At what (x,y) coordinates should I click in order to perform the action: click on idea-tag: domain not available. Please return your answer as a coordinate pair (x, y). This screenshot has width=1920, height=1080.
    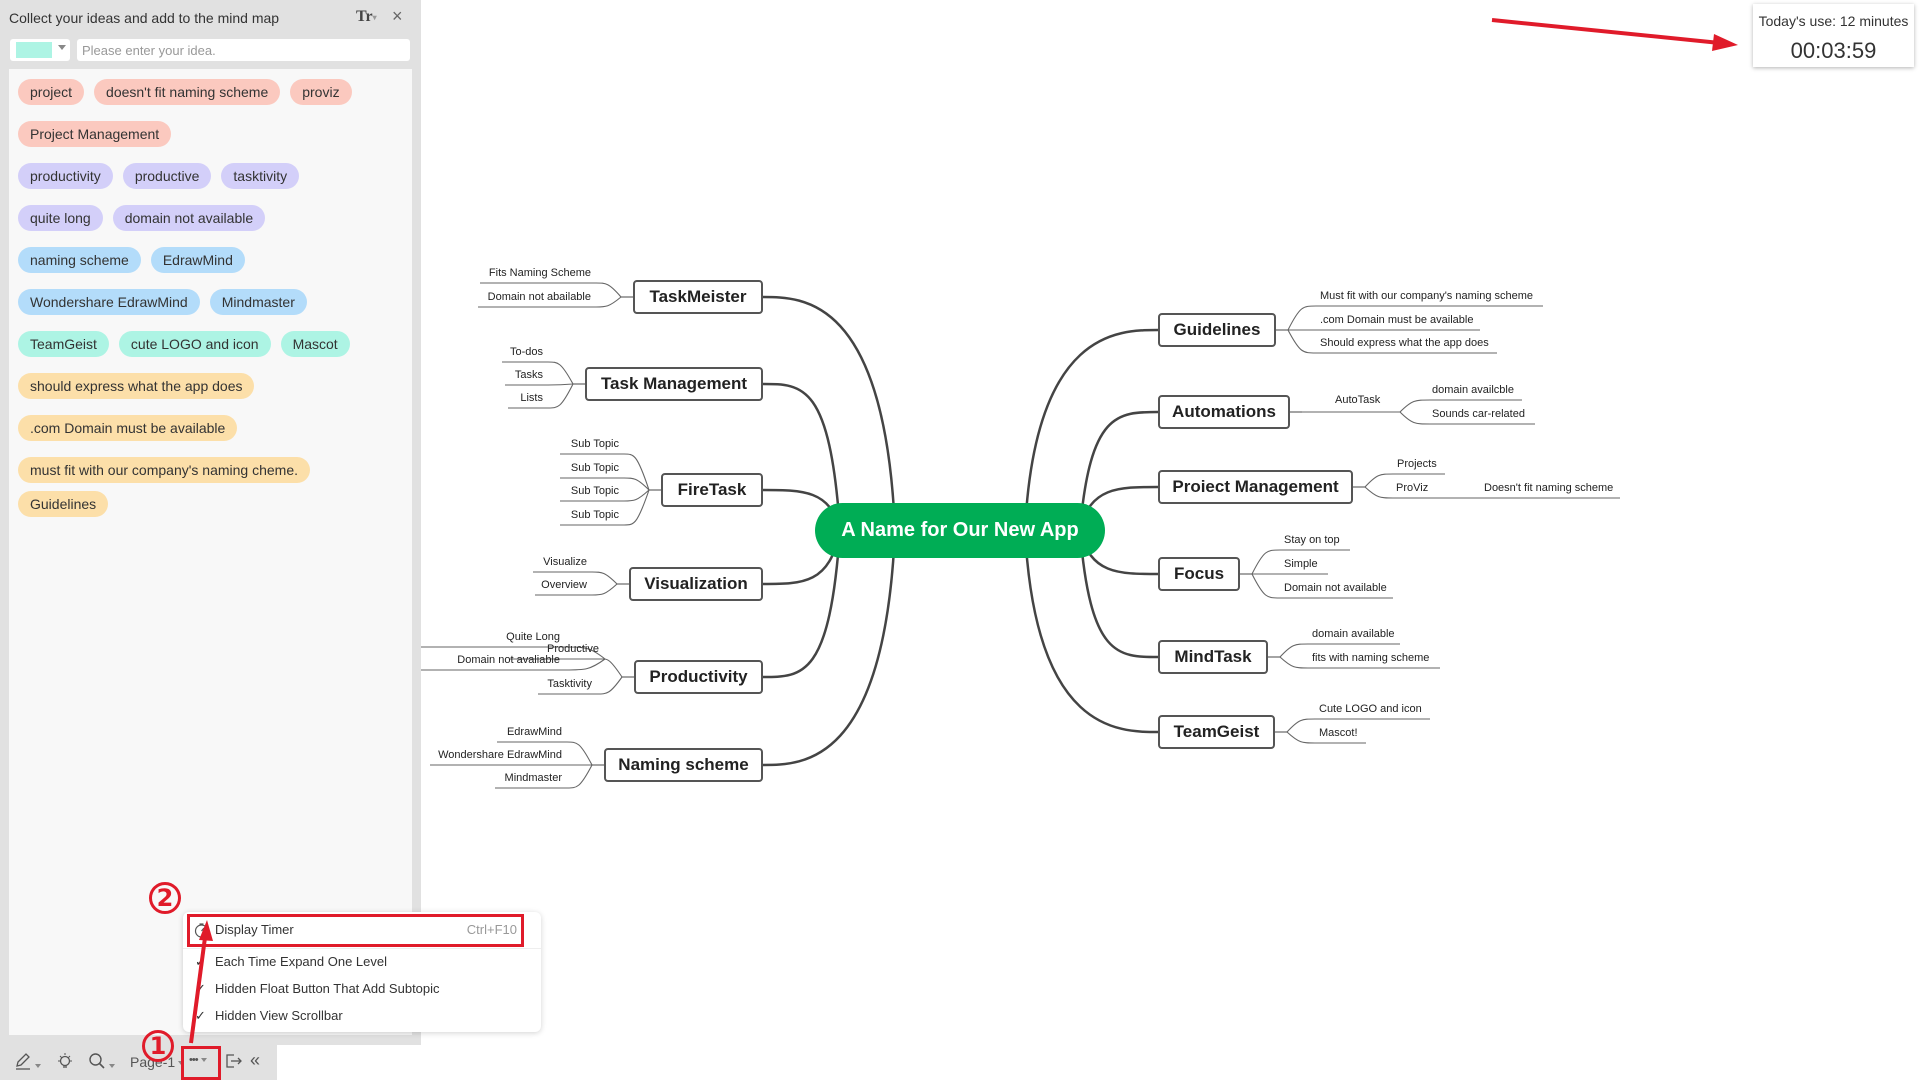
    Looking at the image, I should click on (189, 218).